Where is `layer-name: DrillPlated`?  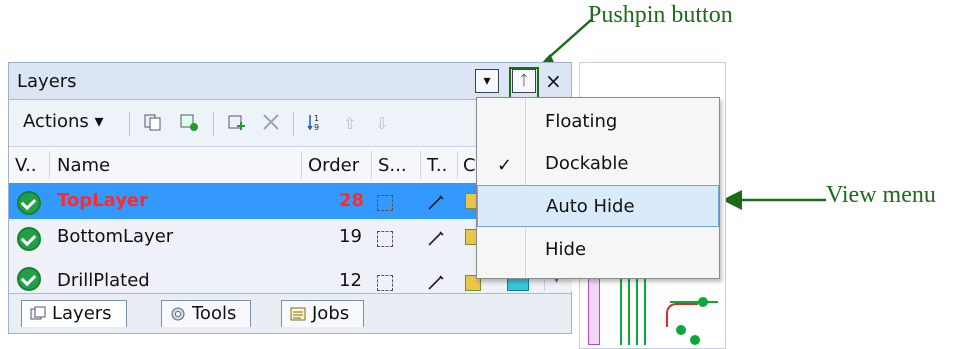 layer-name: DrillPlated is located at coordinates (103, 280).